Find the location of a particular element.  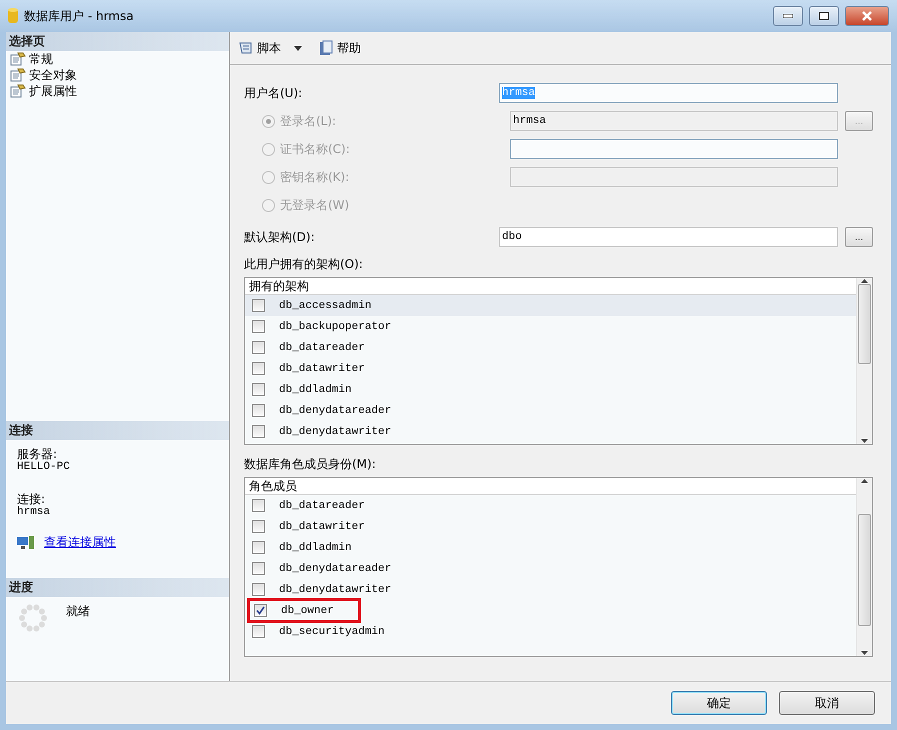

caret-icon is located at coordinates (298, 48).